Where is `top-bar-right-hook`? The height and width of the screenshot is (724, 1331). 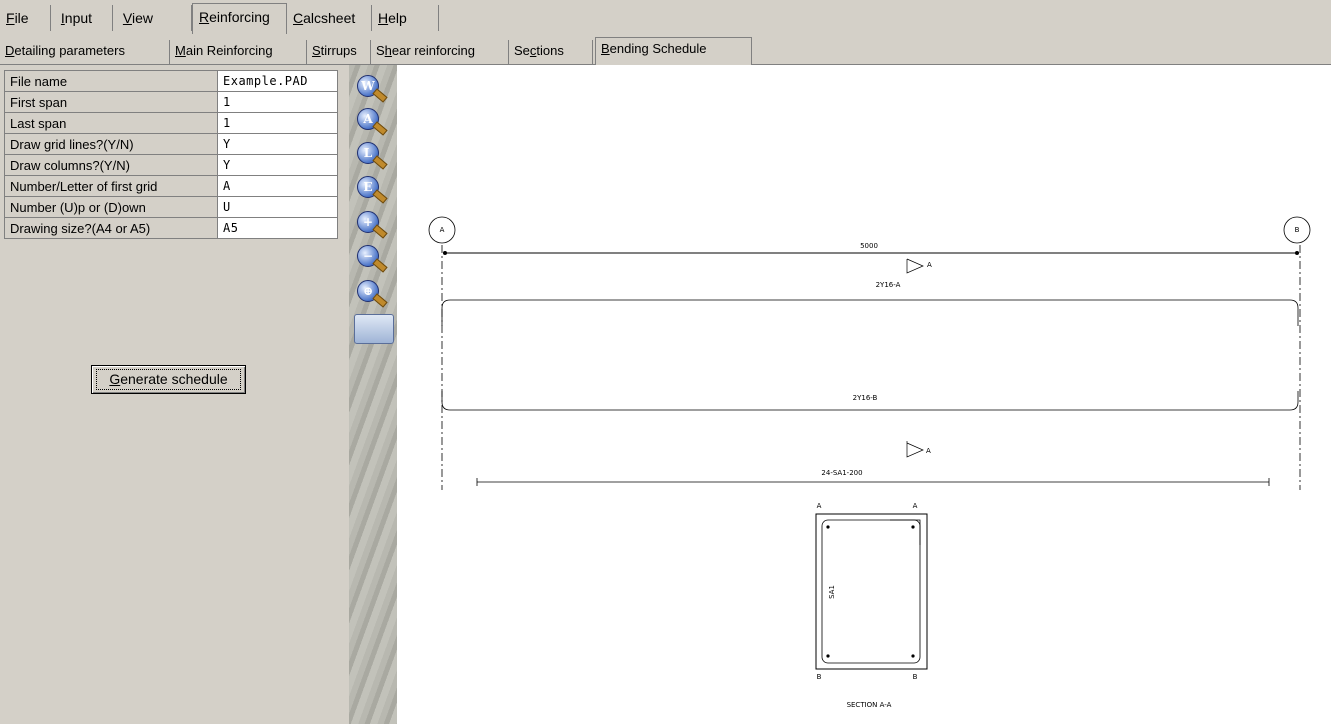
top-bar-right-hook is located at coordinates (874, 312).